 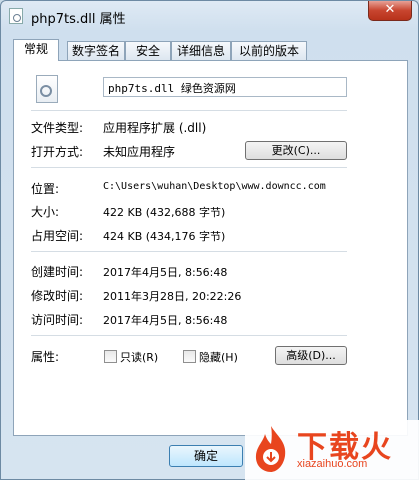 What do you see at coordinates (172, 296) in the screenshot?
I see `modified-value: 2011年3月28日, 20:22:26` at bounding box center [172, 296].